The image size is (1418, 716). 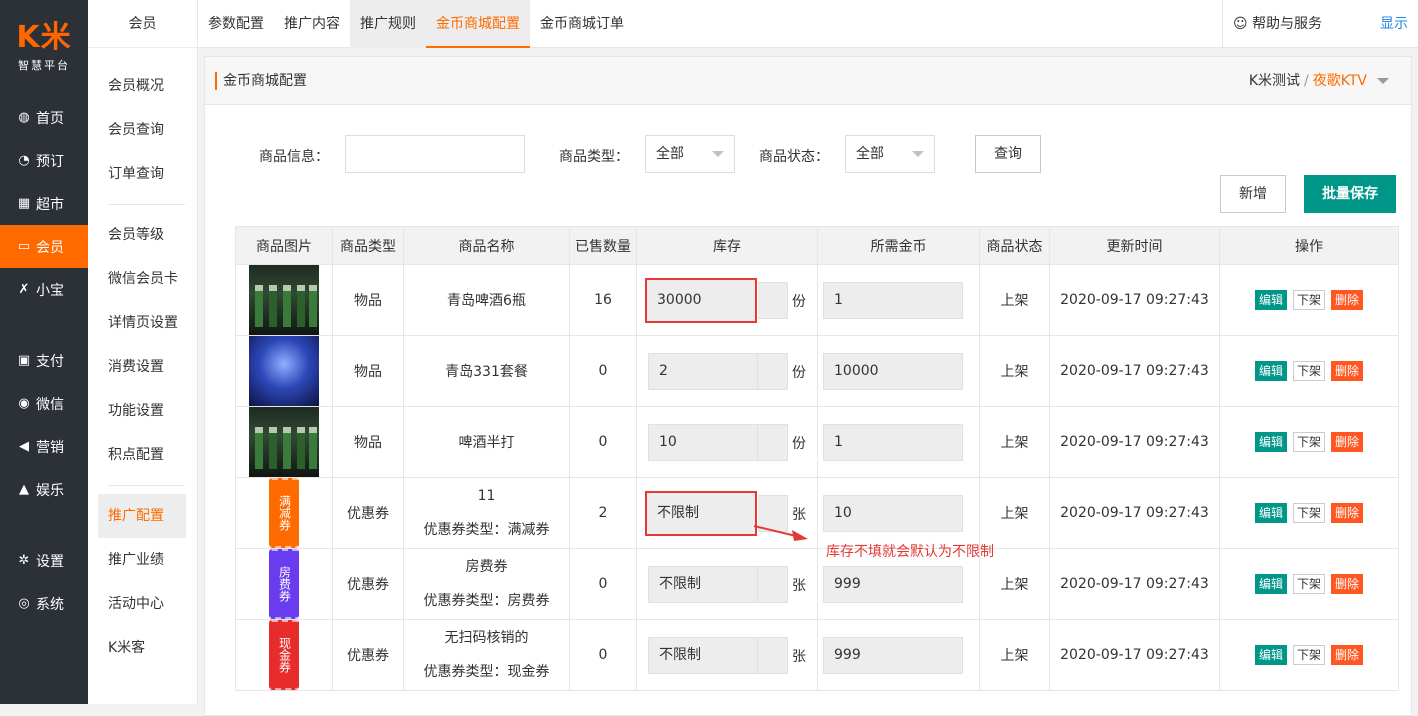 I want to click on rail-item-7: ◀ 营销, so click(x=44, y=446).